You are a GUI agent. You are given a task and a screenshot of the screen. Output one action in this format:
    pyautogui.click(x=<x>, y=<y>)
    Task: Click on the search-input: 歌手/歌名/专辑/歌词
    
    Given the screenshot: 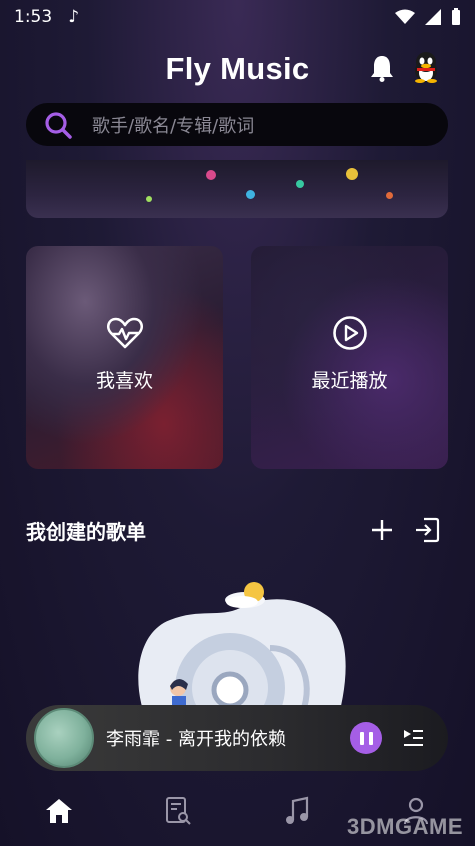 What is the action you would take?
    pyautogui.click(x=237, y=124)
    